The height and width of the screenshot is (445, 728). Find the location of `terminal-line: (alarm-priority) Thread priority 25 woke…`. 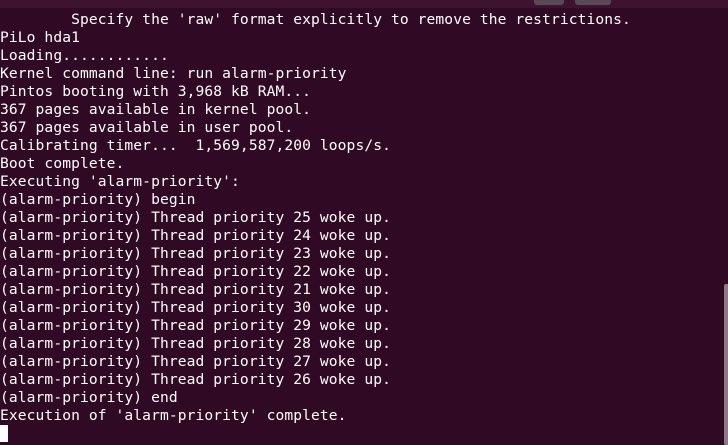

terminal-line: (alarm-priority) Thread priority 25 woke… is located at coordinates (195, 217).